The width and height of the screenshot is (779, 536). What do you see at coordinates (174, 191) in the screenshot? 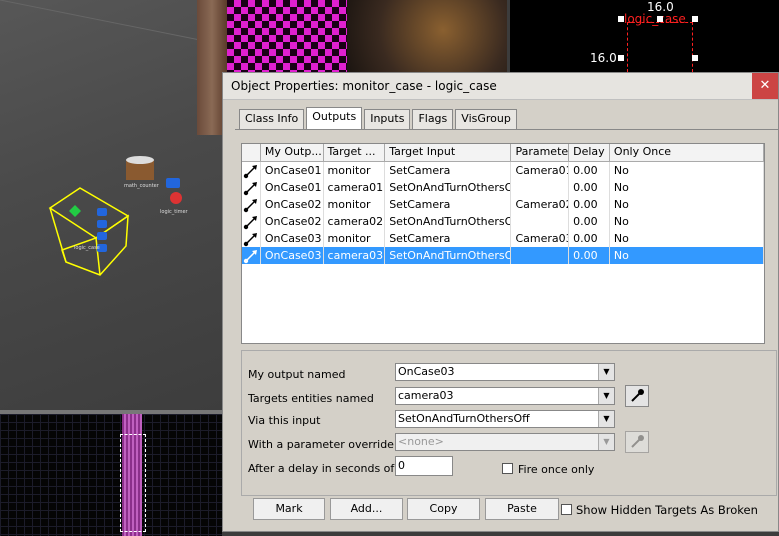
I see `logic-timer-icon` at bounding box center [174, 191].